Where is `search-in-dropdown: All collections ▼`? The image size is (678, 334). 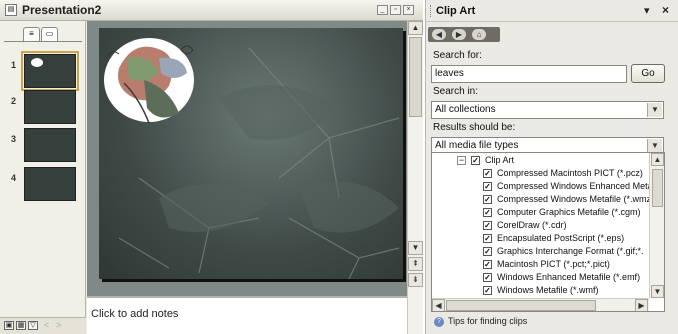
search-in-dropdown: All collections ▼ is located at coordinates (547, 110).